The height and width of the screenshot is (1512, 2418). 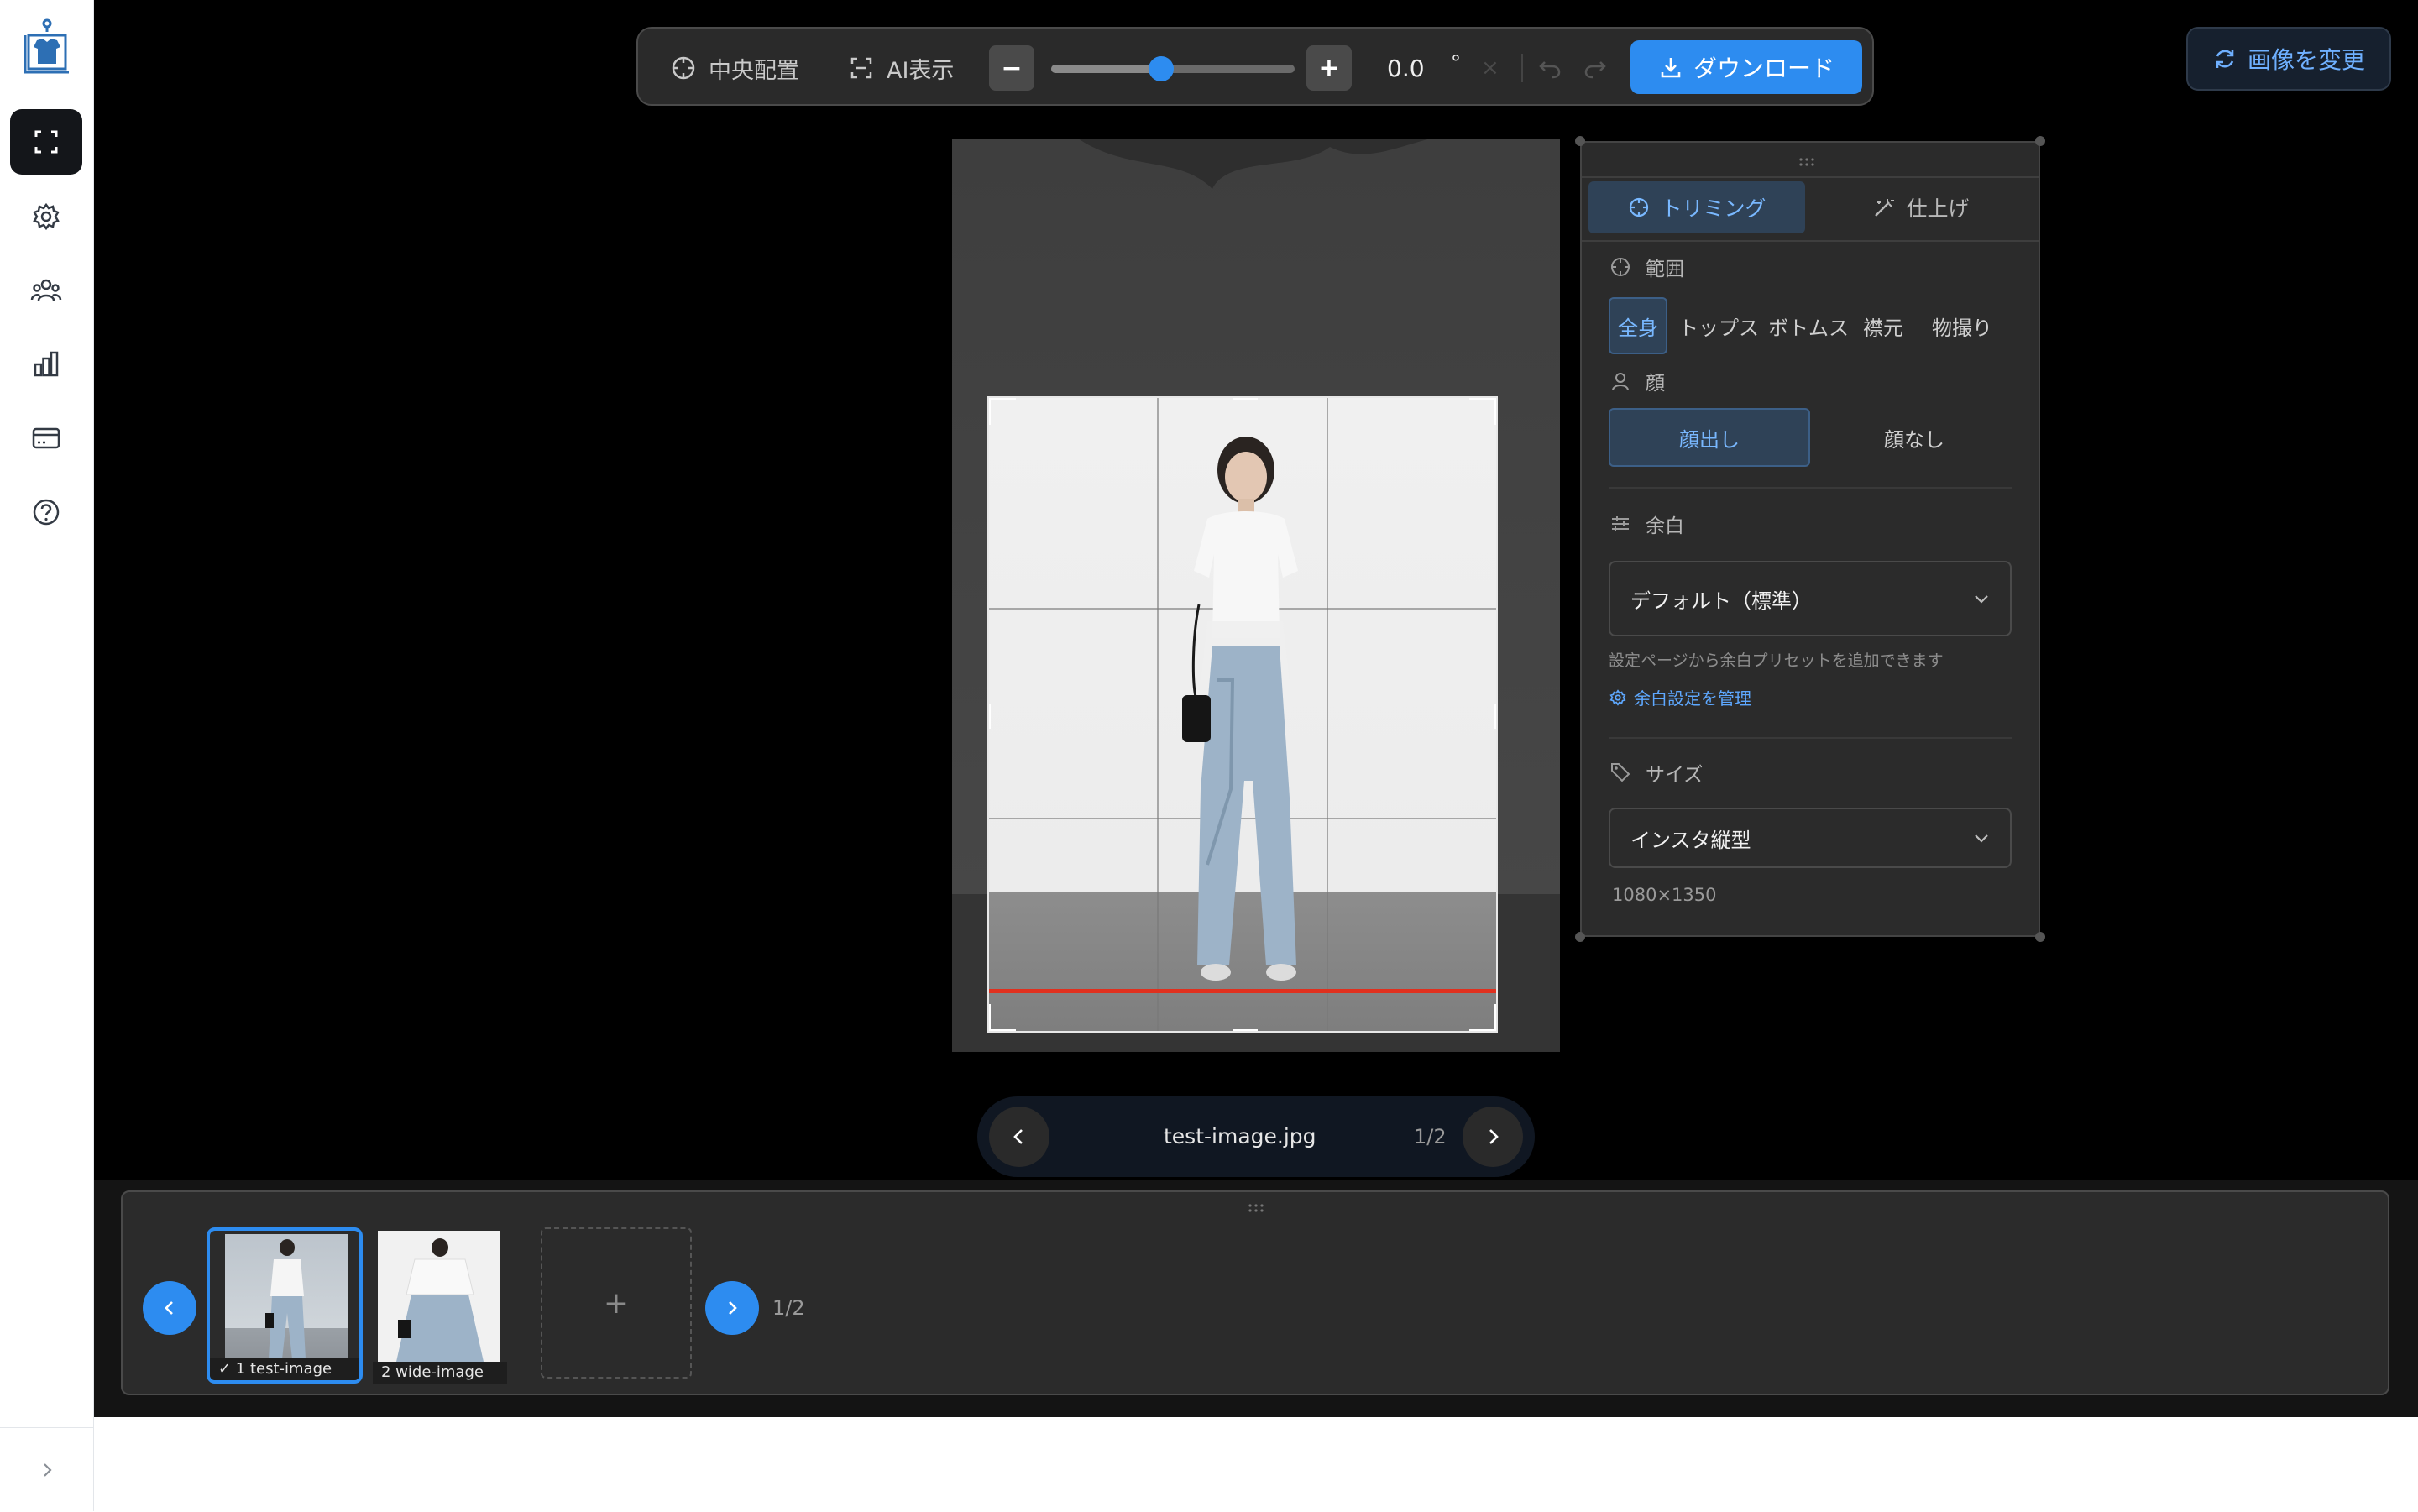 I want to click on refresh-icon, so click(x=2225, y=59).